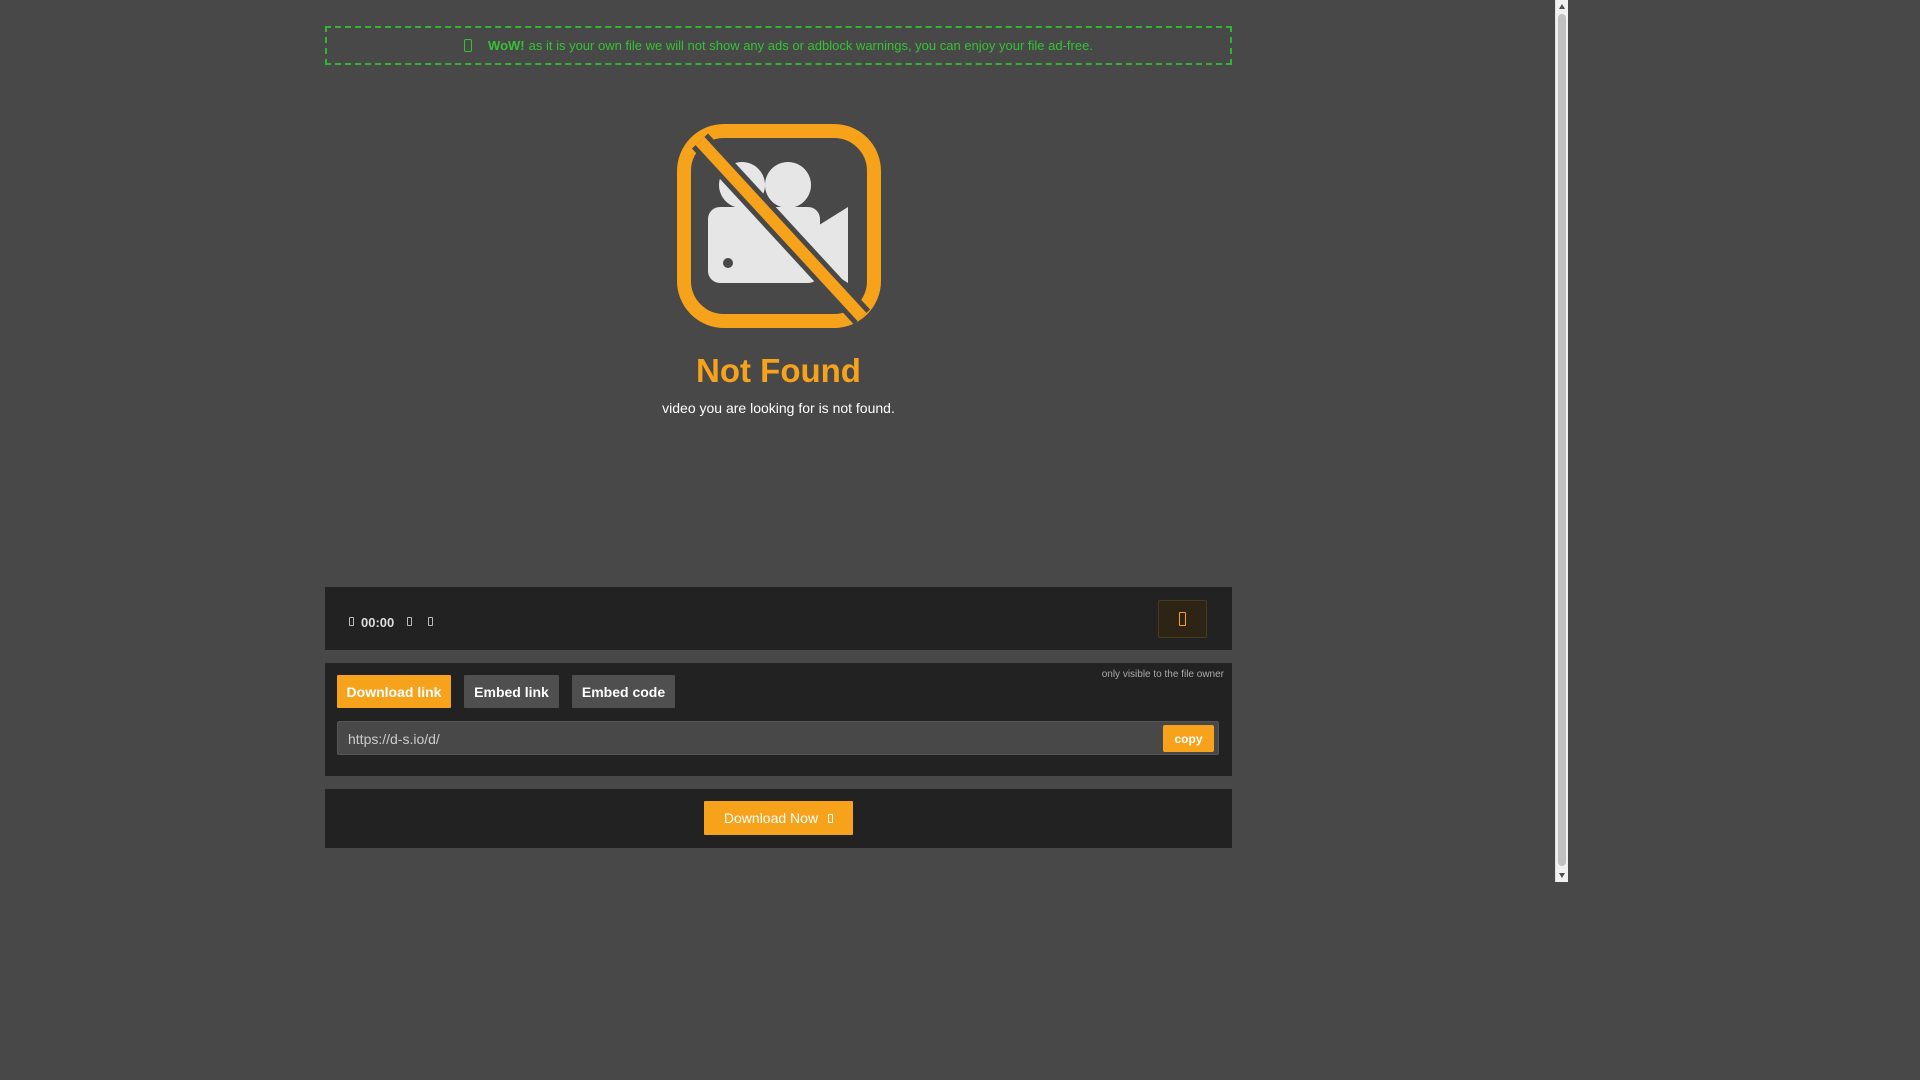  What do you see at coordinates (430, 621) in the screenshot?
I see `fullscreen-icon` at bounding box center [430, 621].